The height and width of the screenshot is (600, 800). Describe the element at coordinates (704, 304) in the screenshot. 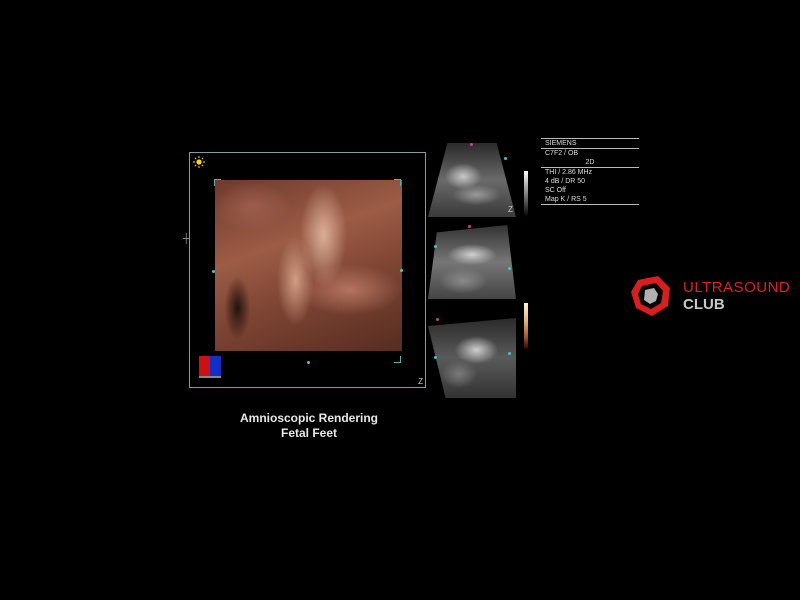

I see `logo-text-club: CLUB` at that location.